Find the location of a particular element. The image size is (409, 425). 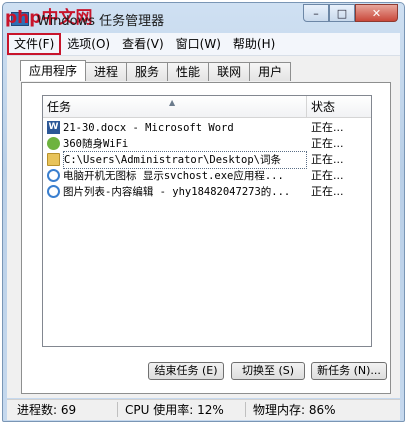

title-bar: php中文网 Windows 任务管理器 – □ ✕ is located at coordinates (203, 18).